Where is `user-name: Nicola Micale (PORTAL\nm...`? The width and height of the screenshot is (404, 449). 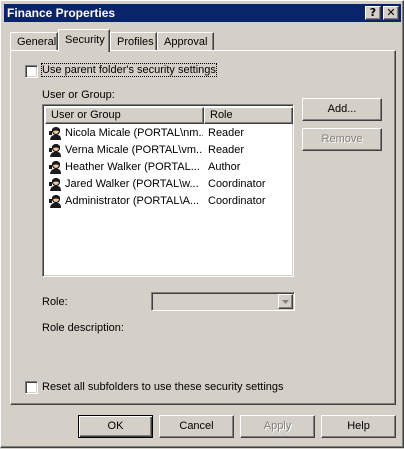
user-name: Nicola Micale (PORTAL\nm... is located at coordinates (134, 133).